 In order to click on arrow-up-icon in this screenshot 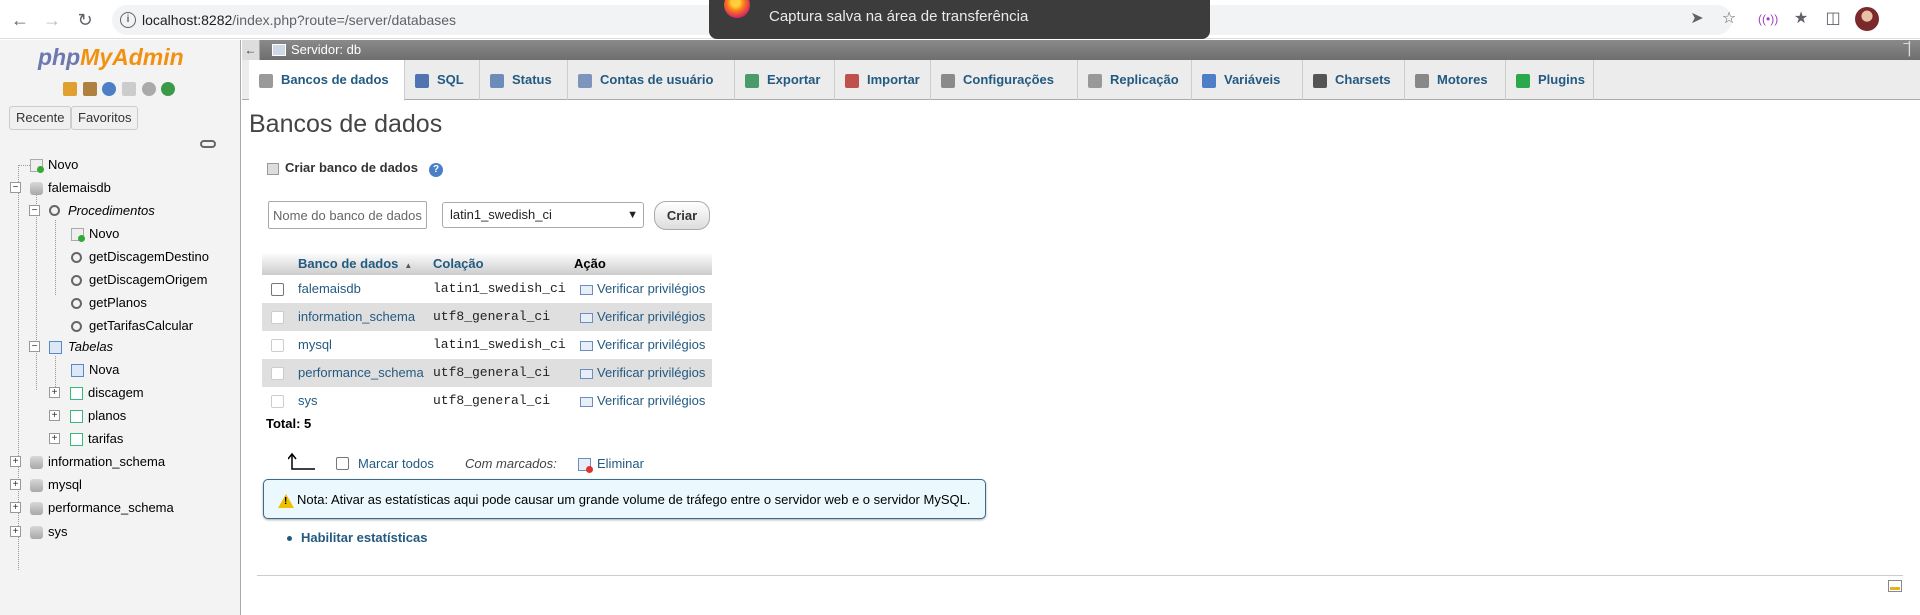, I will do `click(301, 461)`.